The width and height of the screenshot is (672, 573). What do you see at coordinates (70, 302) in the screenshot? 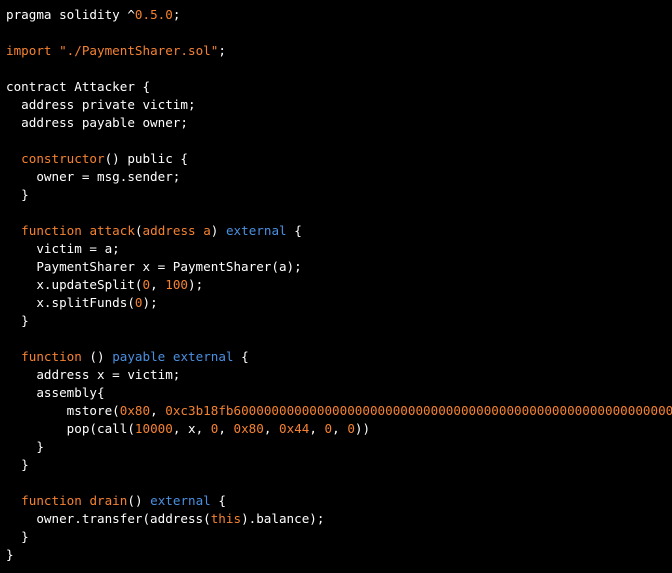
I see `code-token-plain: x.splitFunds(` at bounding box center [70, 302].